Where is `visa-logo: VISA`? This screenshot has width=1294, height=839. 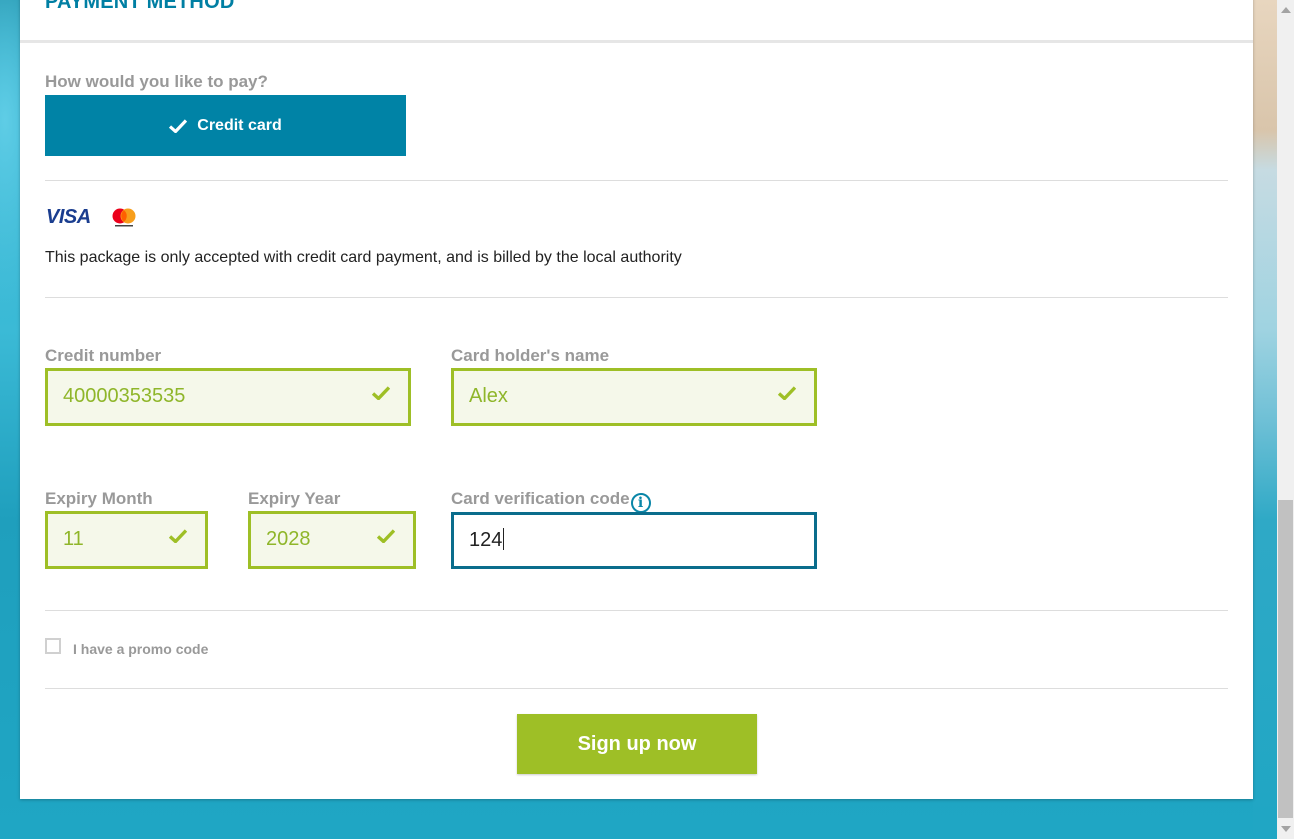
visa-logo: VISA is located at coordinates (68, 217).